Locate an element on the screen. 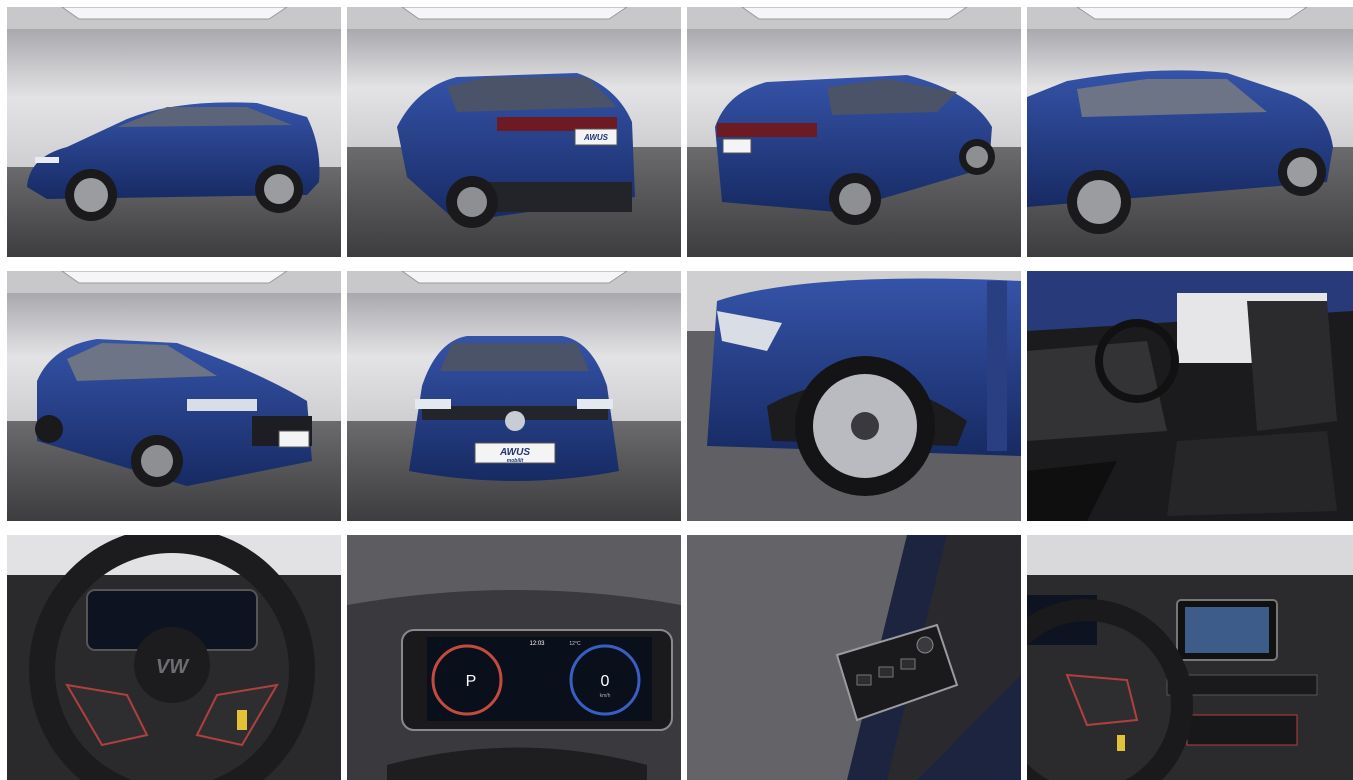 Image resolution: width=1353 pixels, height=780 pixels. photo-side-right-view is located at coordinates (1190, 132).